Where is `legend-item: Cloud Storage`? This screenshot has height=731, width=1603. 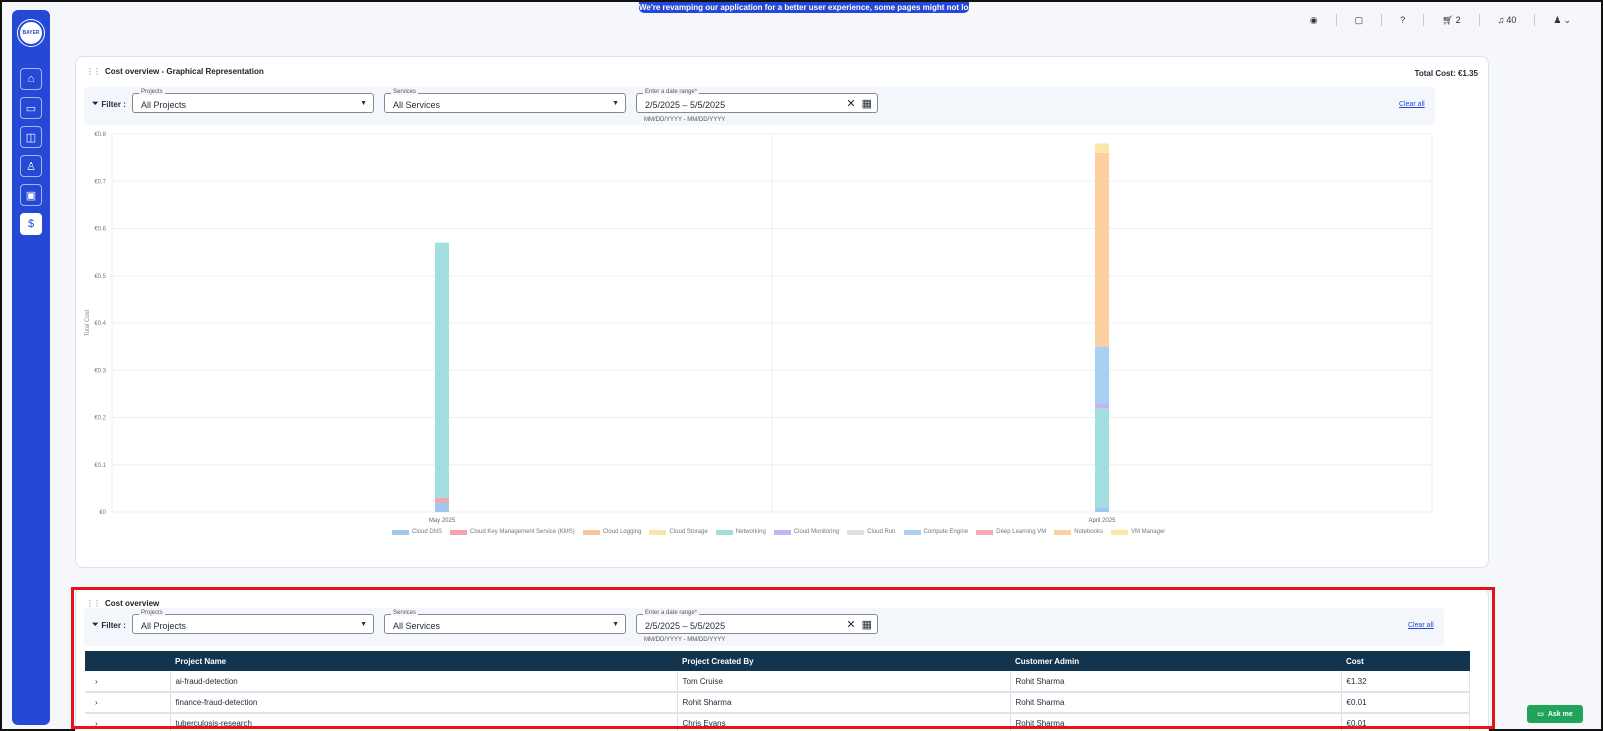
legend-item: Cloud Storage is located at coordinates (678, 532).